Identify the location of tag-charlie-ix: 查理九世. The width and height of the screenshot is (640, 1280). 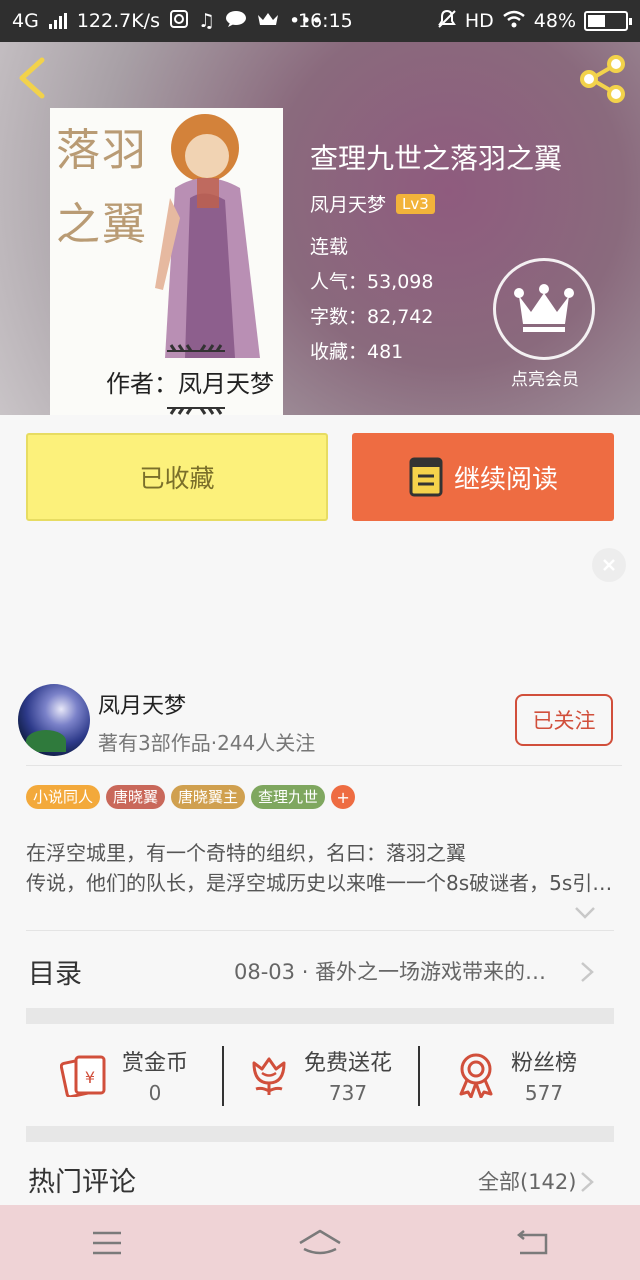
(288, 797).